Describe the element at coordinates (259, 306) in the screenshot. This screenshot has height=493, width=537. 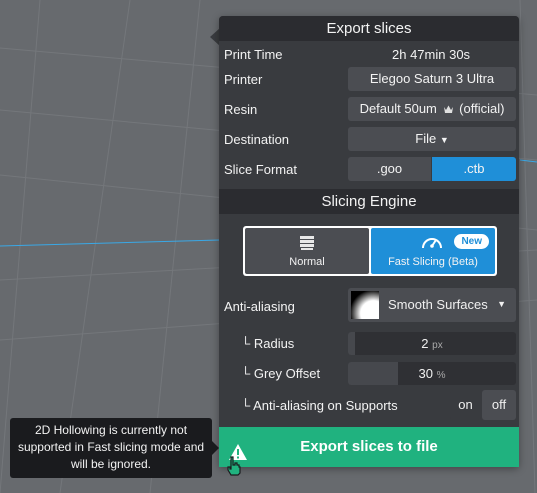
I see `anti-aliasing-label: Anti-aliasing` at that location.